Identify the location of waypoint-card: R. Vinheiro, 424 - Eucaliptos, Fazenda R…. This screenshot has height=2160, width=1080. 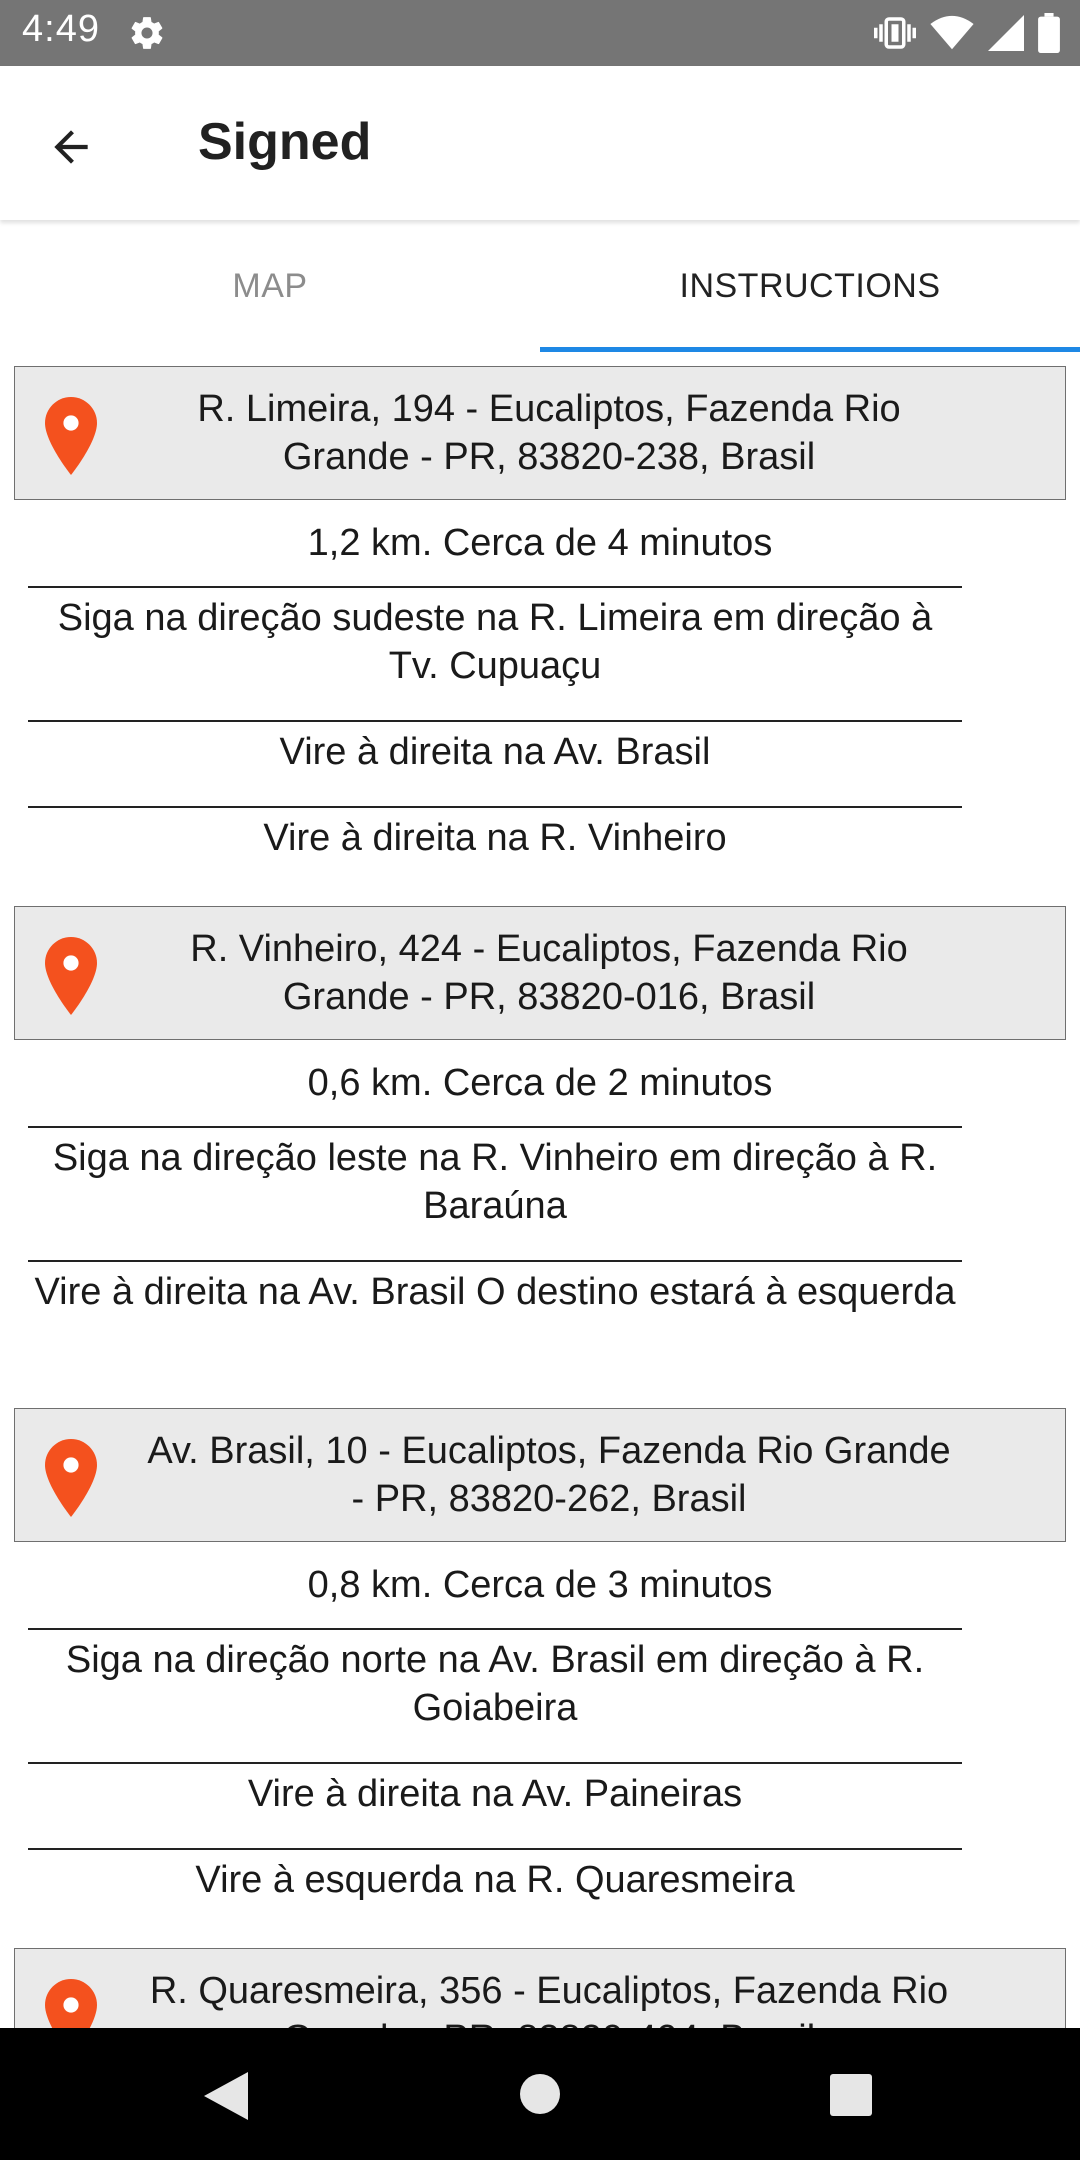
(540, 973).